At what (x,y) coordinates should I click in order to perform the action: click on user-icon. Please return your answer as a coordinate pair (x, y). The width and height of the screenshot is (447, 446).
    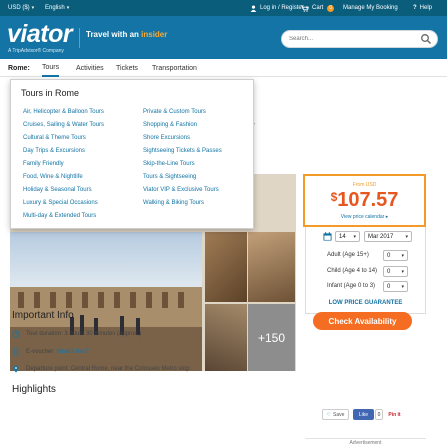
    Looking at the image, I should click on (253, 8).